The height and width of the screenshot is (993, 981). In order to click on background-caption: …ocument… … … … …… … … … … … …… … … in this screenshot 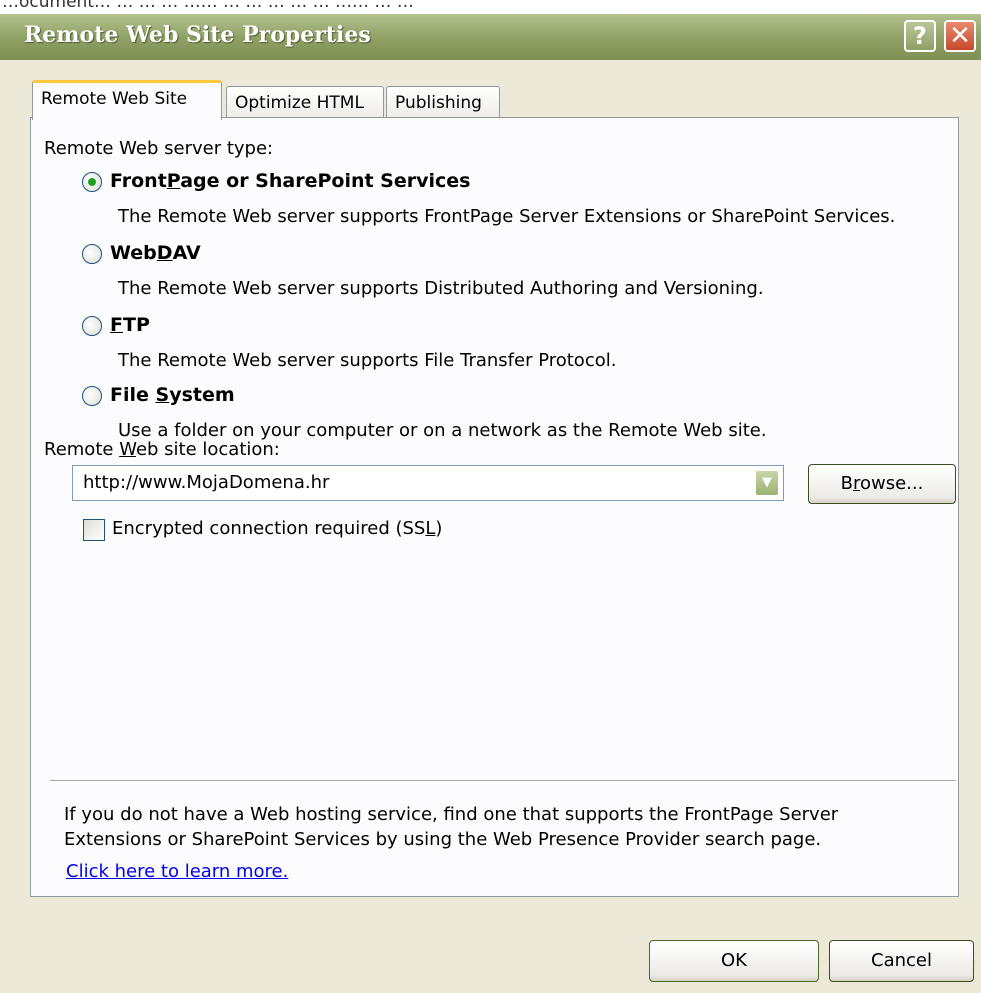, I will do `click(208, 6)`.